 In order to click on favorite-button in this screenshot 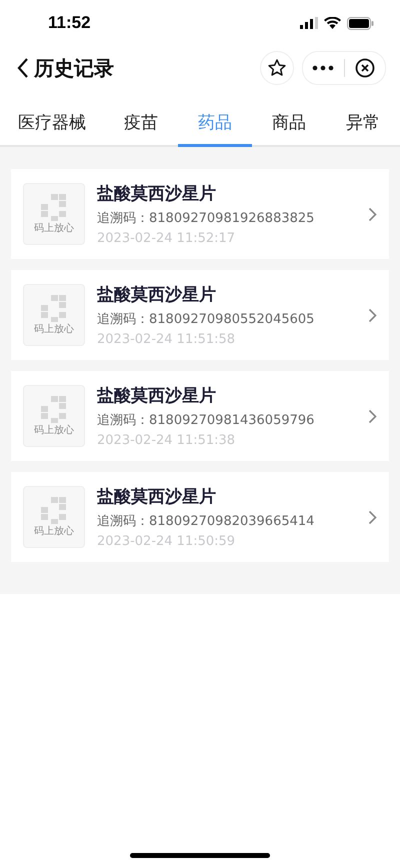, I will do `click(277, 68)`.